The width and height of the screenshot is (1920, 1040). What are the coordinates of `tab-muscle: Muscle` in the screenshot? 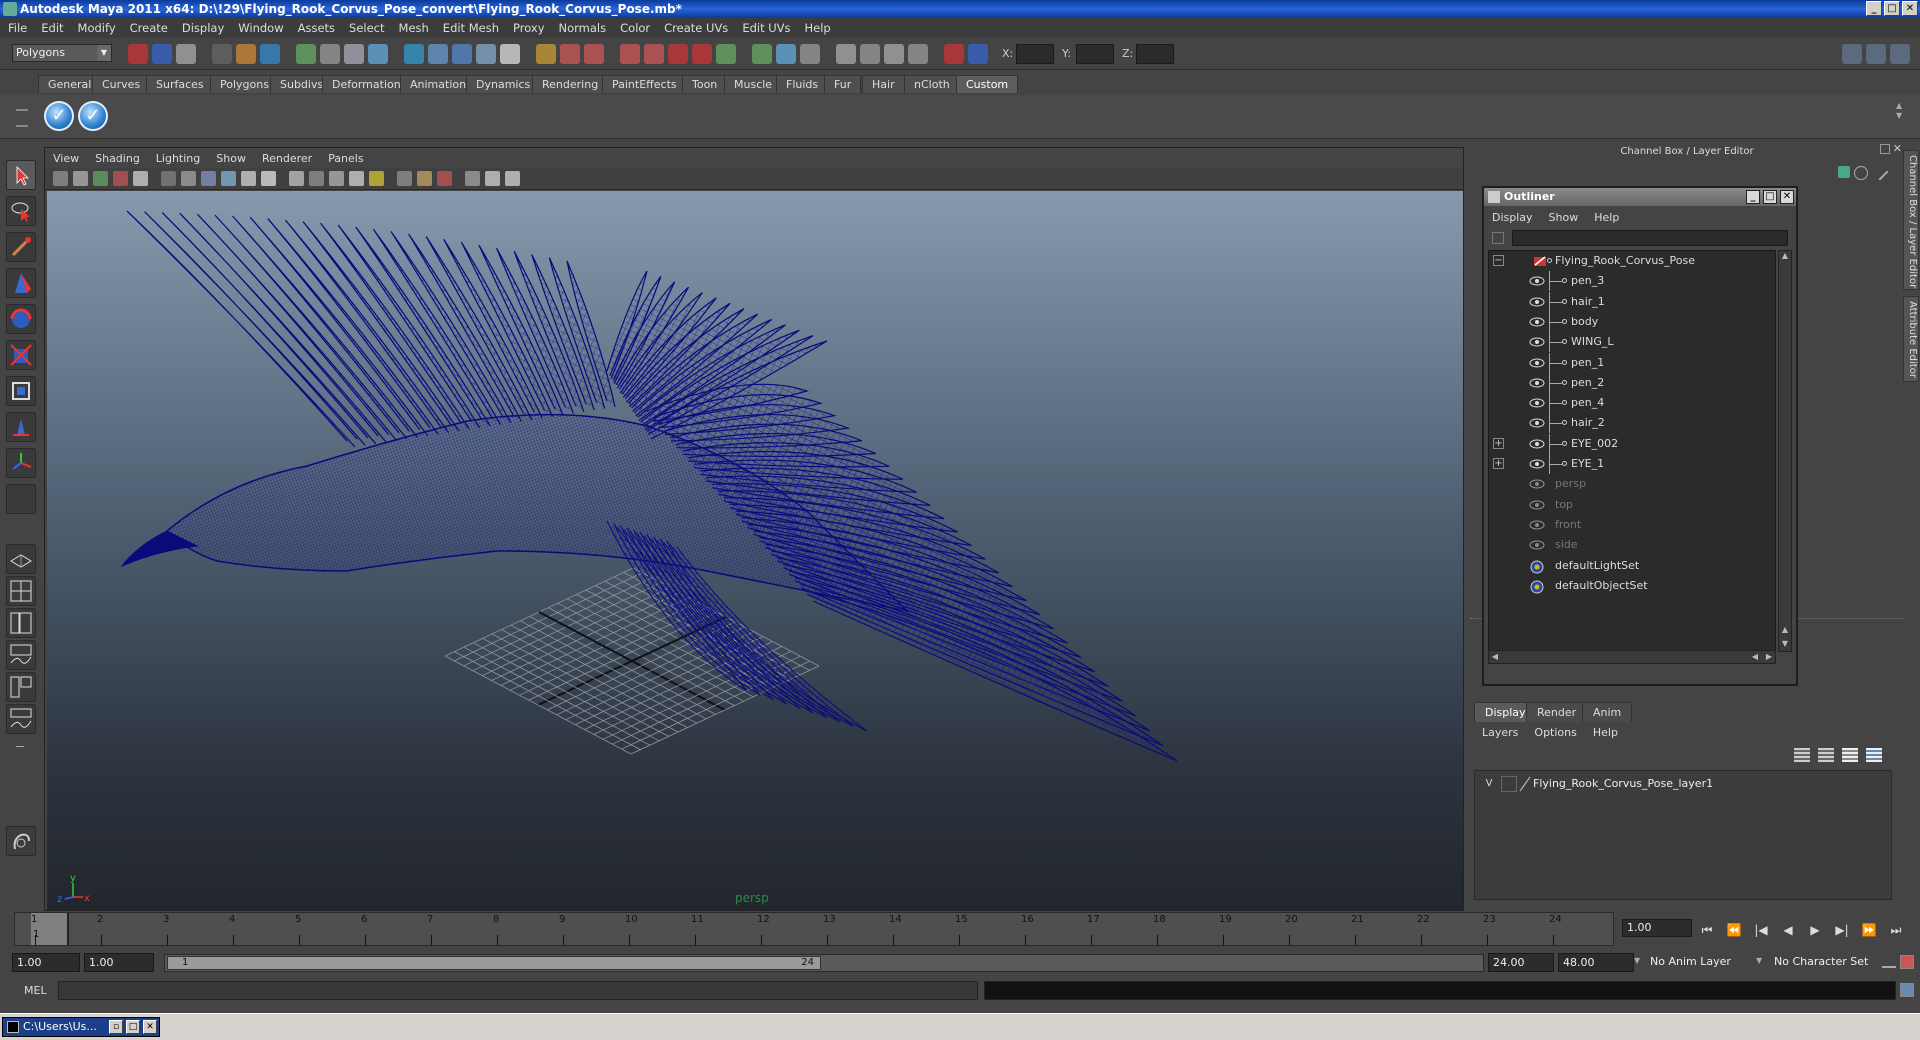 It's located at (753, 84).